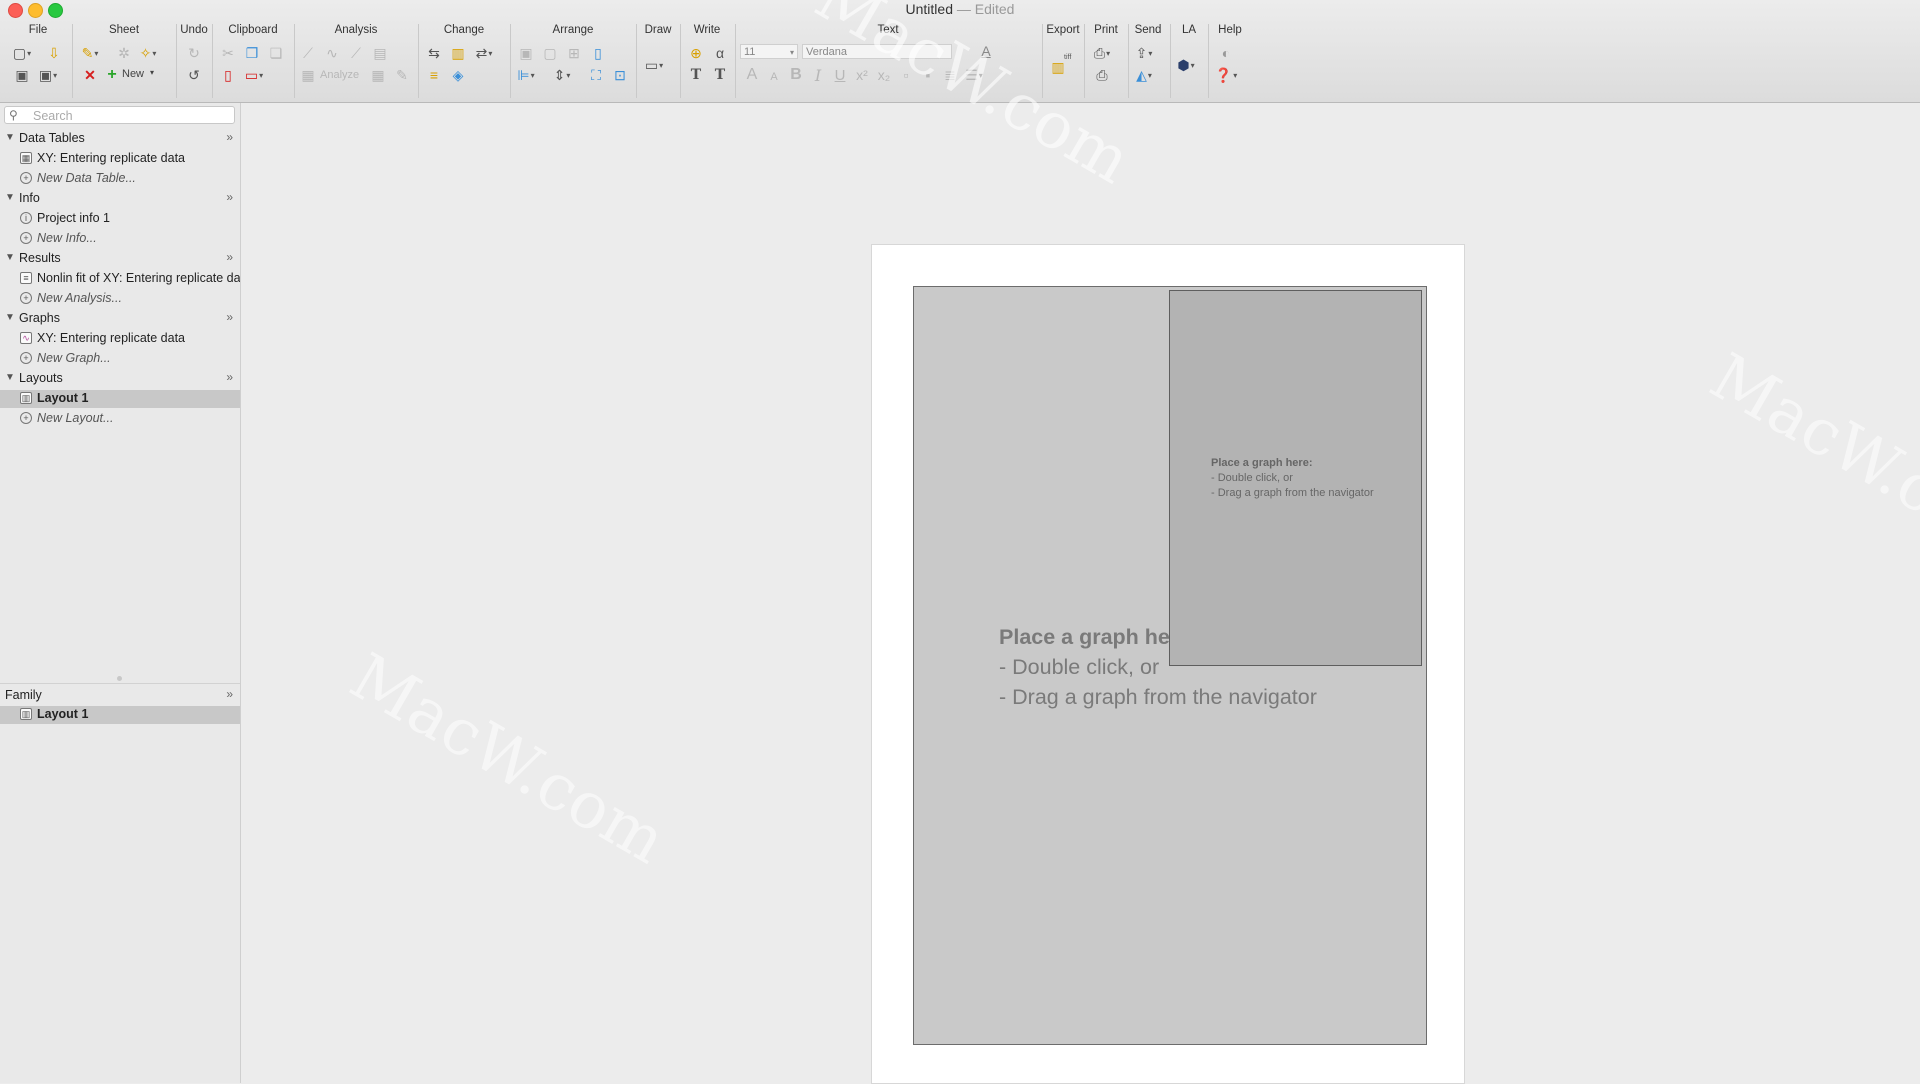  I want to click on print-preview-icon: ⎙, so click(1102, 75).